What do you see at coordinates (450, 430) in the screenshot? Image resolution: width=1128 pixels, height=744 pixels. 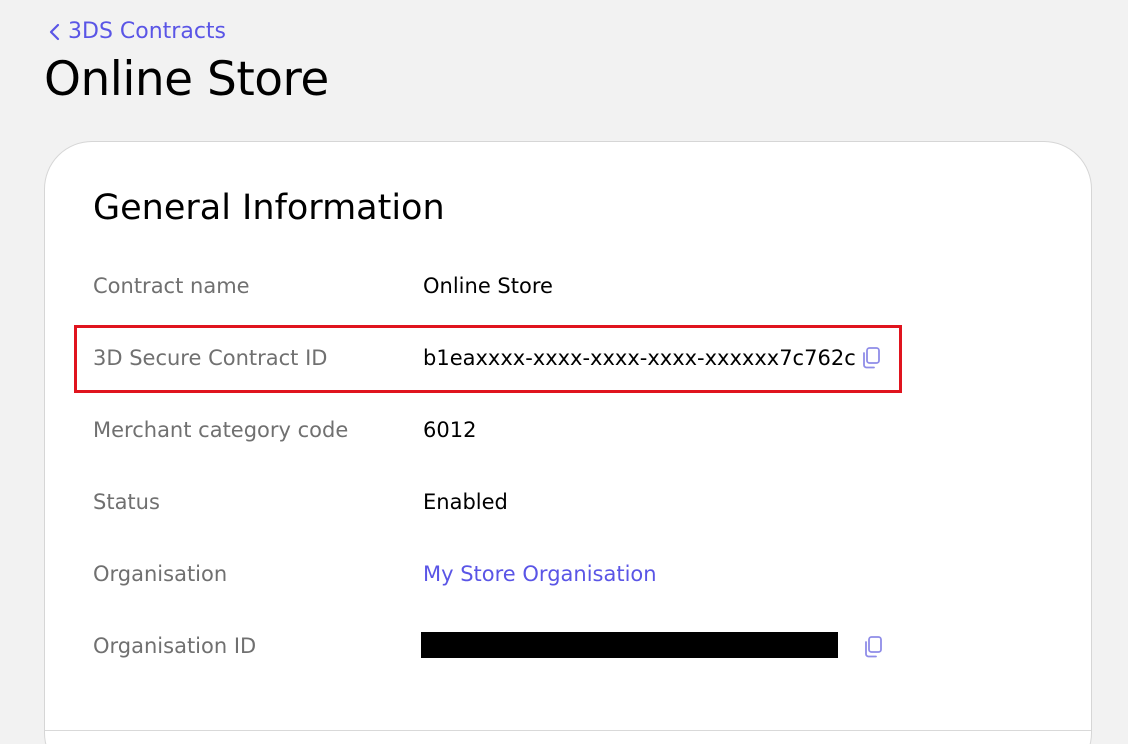 I see `merchant-category-code-value: 6012` at bounding box center [450, 430].